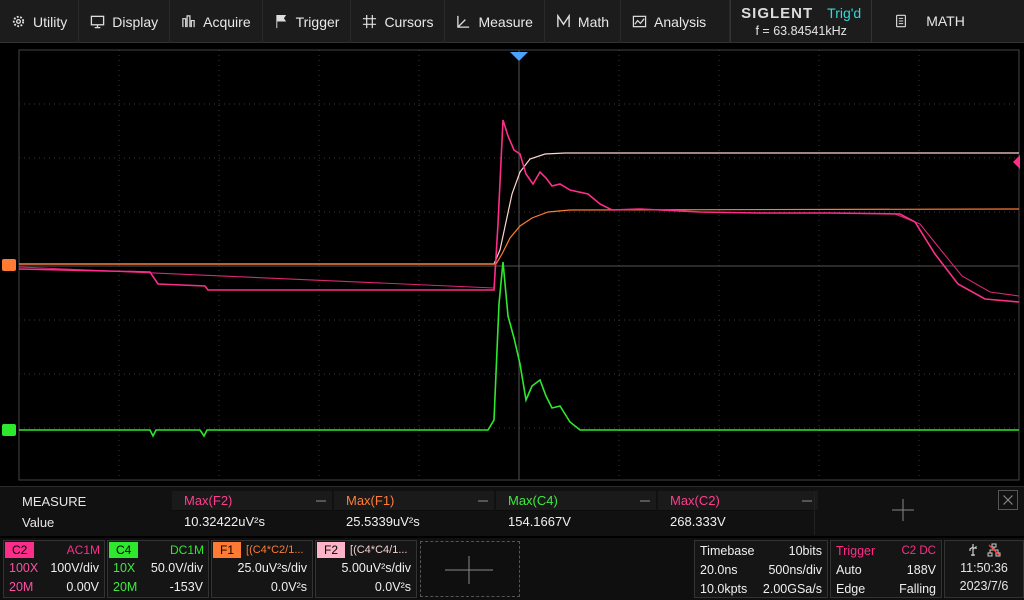 The height and width of the screenshot is (600, 1024). I want to click on channel-f2-panel: F2 [(C4*C4/1... 5.00uV²s/div 0.0V²s, so click(366, 569).